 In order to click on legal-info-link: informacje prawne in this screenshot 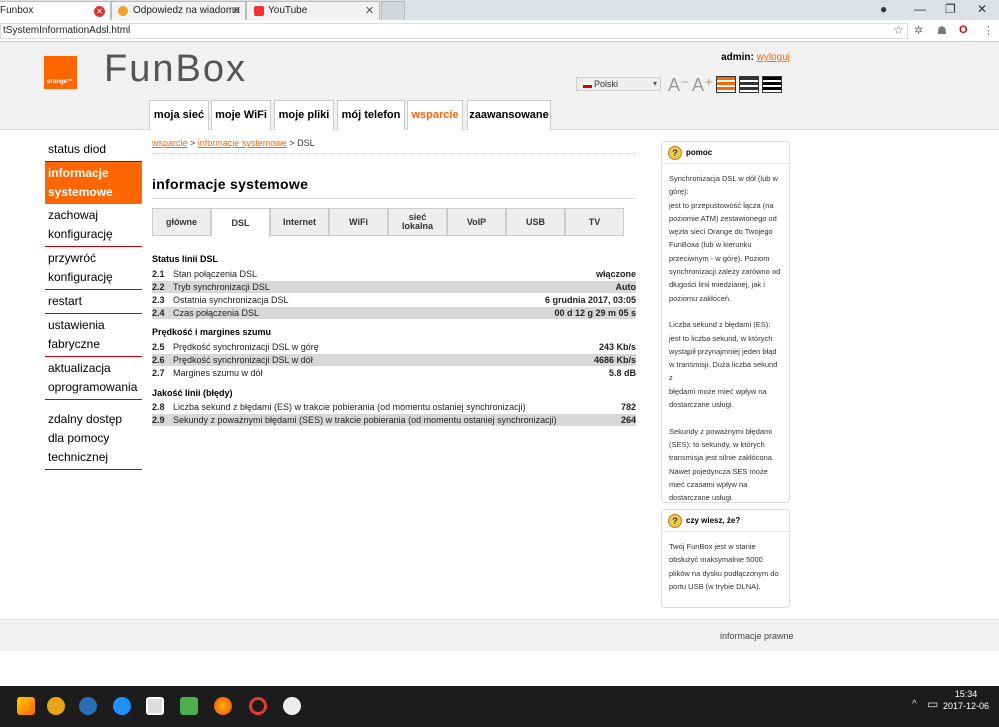, I will do `click(757, 636)`.